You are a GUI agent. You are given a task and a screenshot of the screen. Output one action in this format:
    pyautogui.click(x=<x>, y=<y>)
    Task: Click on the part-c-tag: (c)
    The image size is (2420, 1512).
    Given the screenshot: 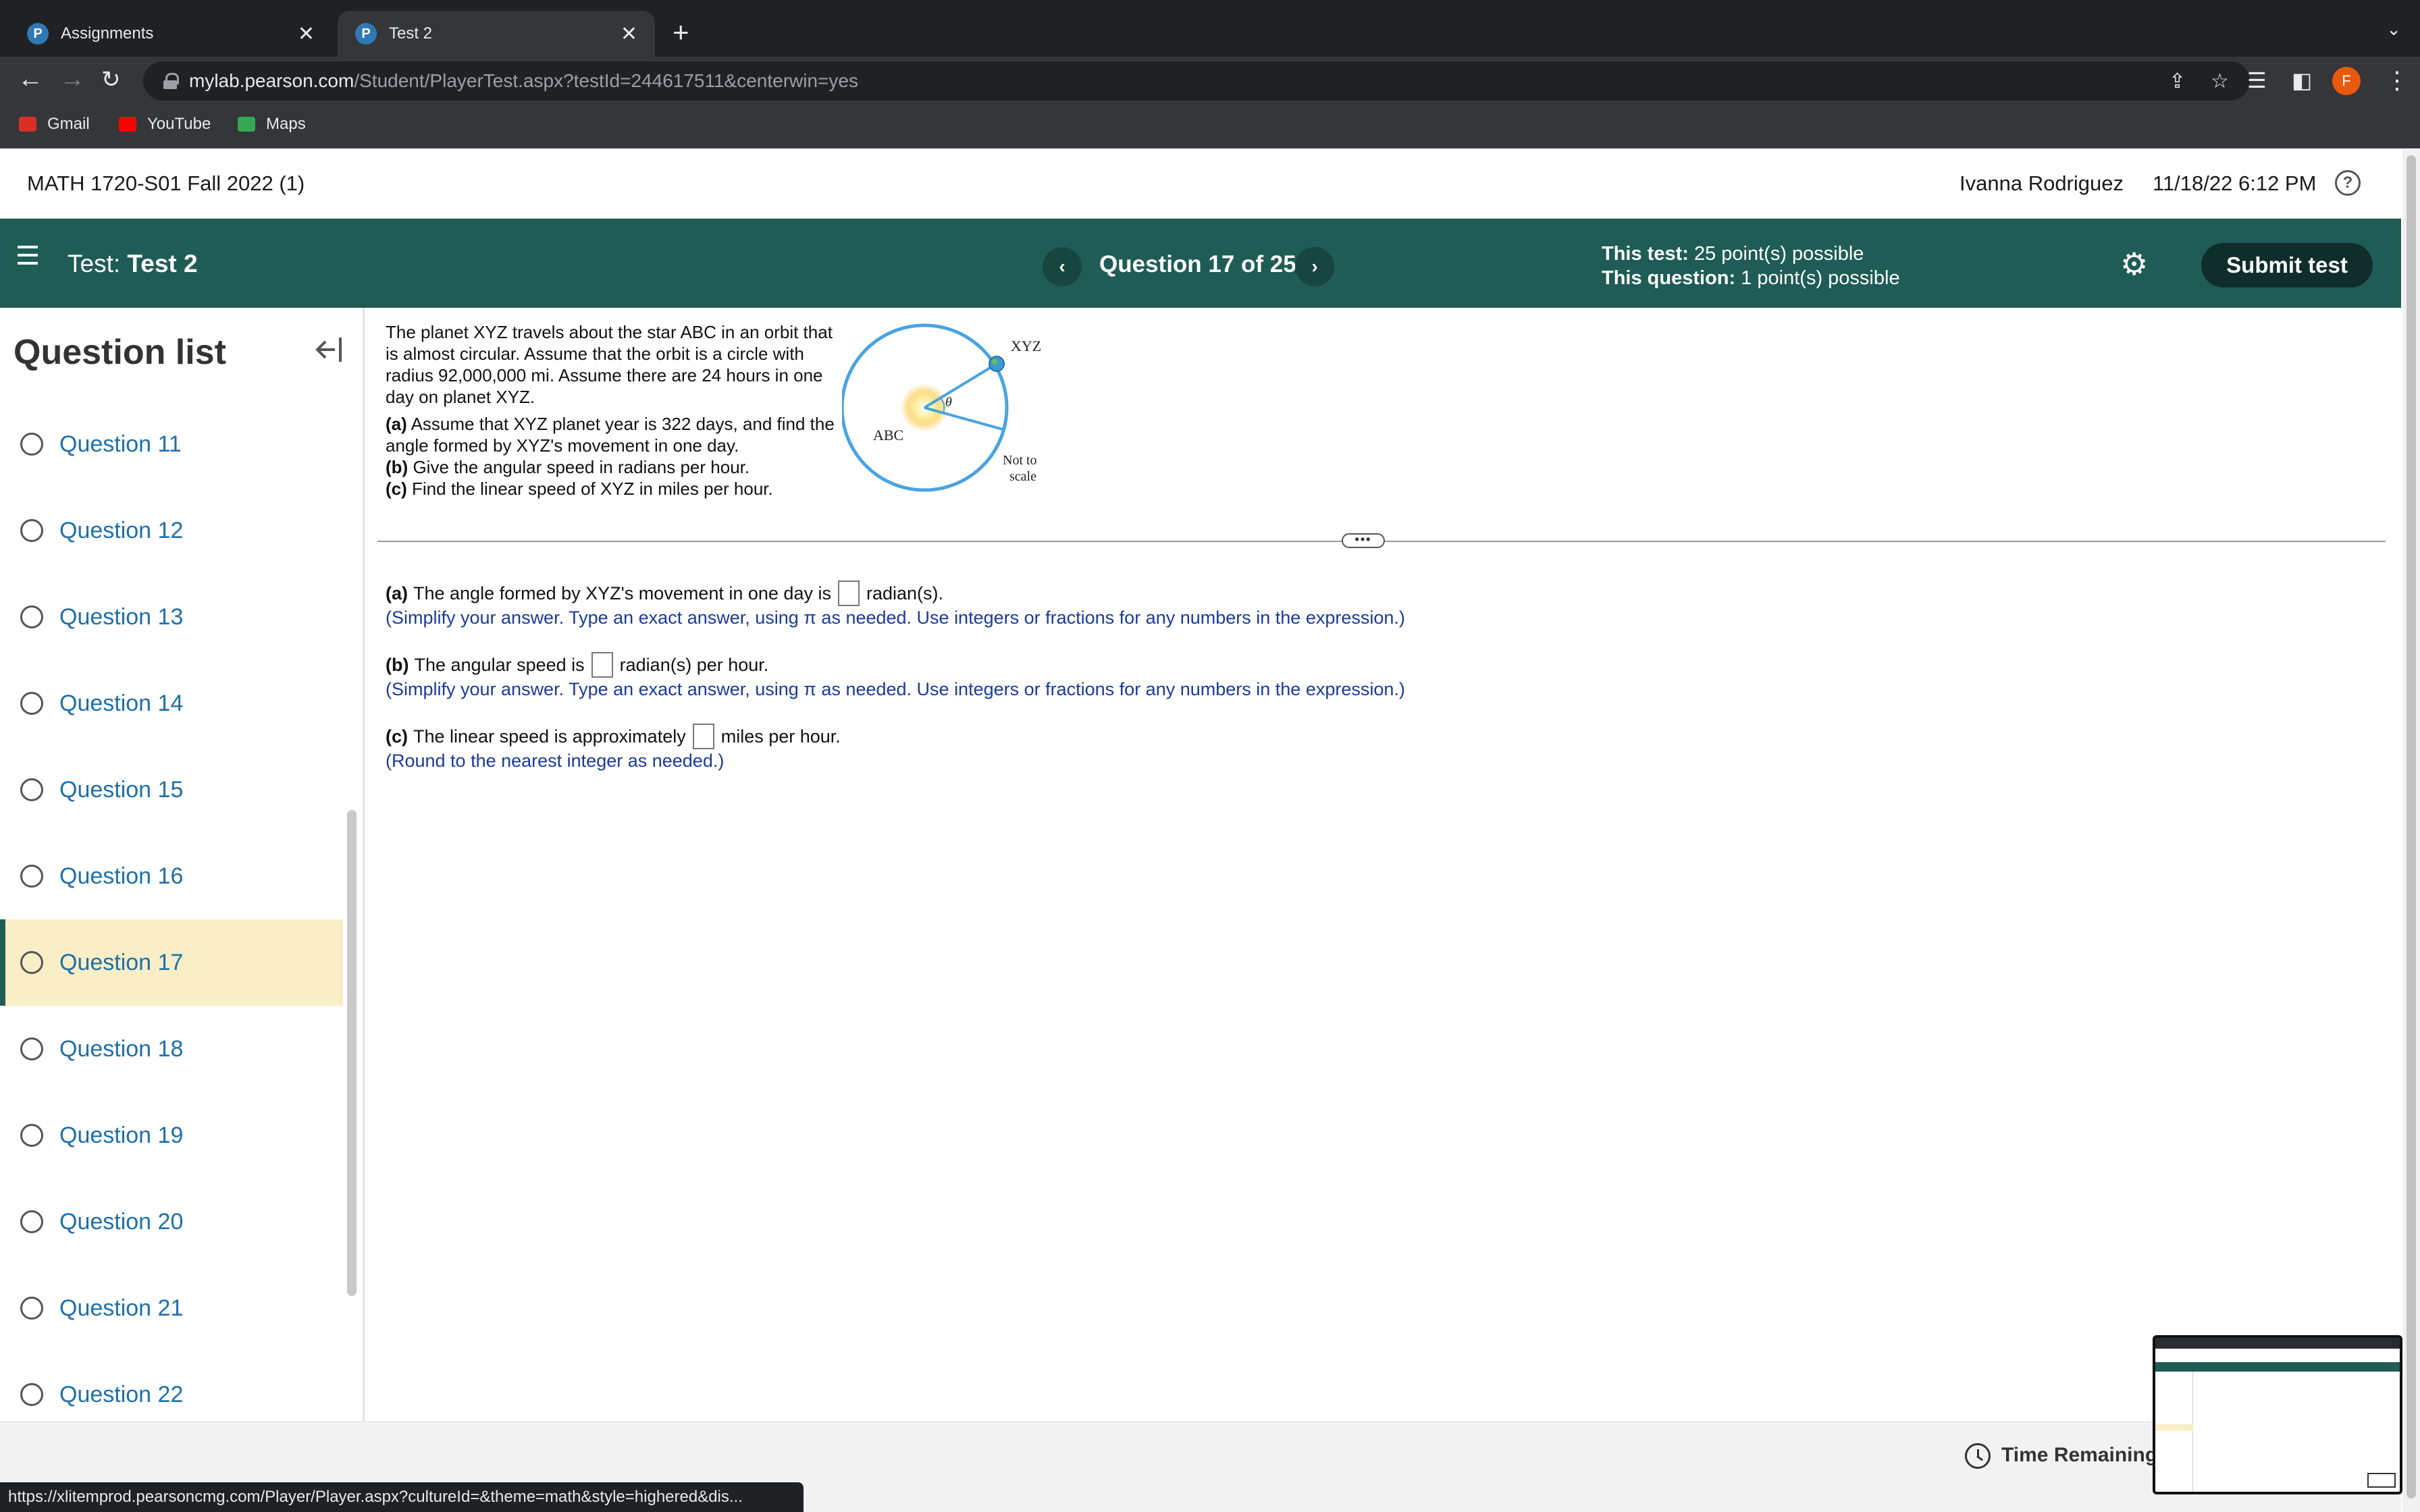 What is the action you would take?
    pyautogui.click(x=396, y=489)
    